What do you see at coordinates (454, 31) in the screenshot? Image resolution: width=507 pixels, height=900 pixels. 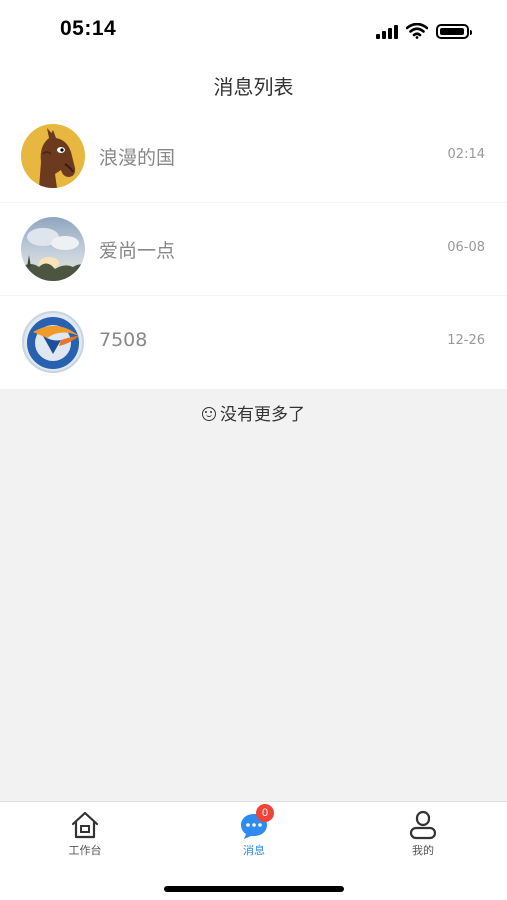 I see `battery-icon` at bounding box center [454, 31].